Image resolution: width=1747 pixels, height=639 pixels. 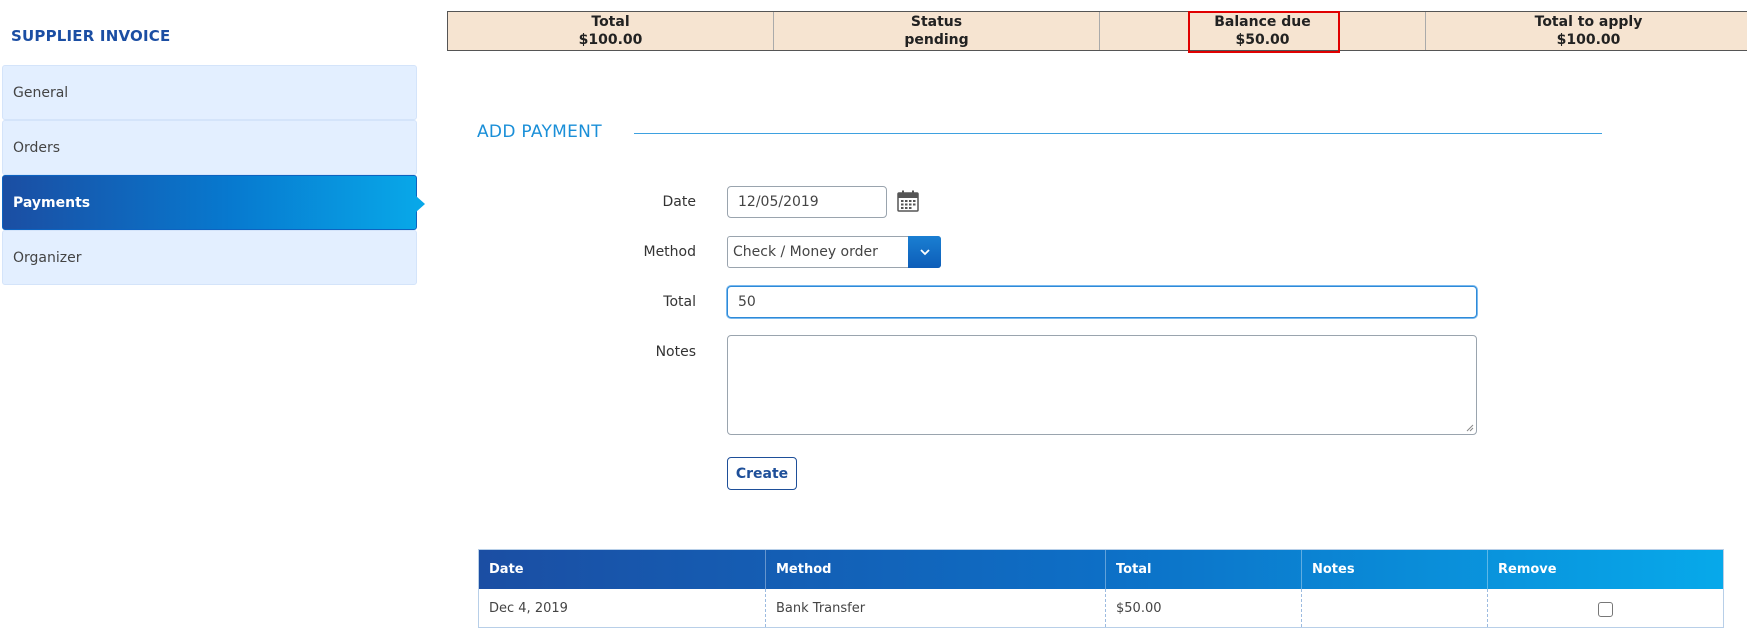 What do you see at coordinates (762, 473) in the screenshot?
I see `create-button: Create` at bounding box center [762, 473].